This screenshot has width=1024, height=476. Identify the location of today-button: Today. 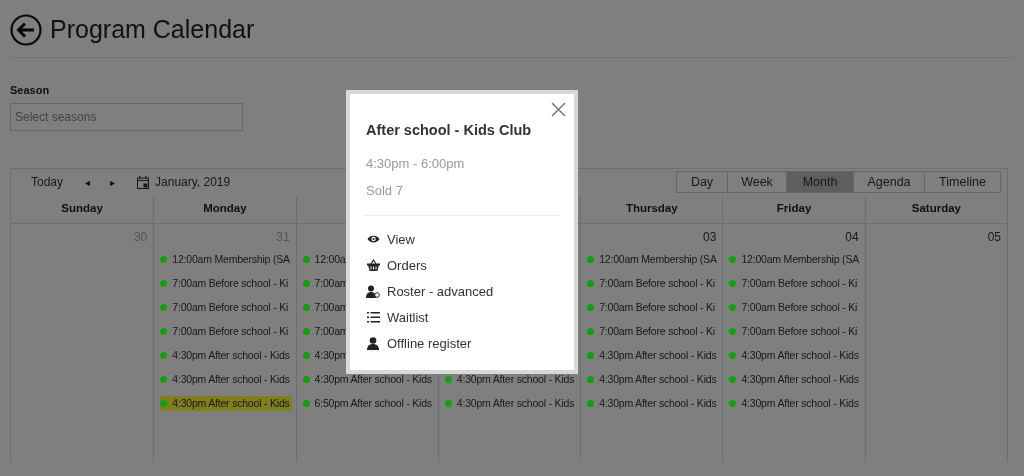
(47, 182).